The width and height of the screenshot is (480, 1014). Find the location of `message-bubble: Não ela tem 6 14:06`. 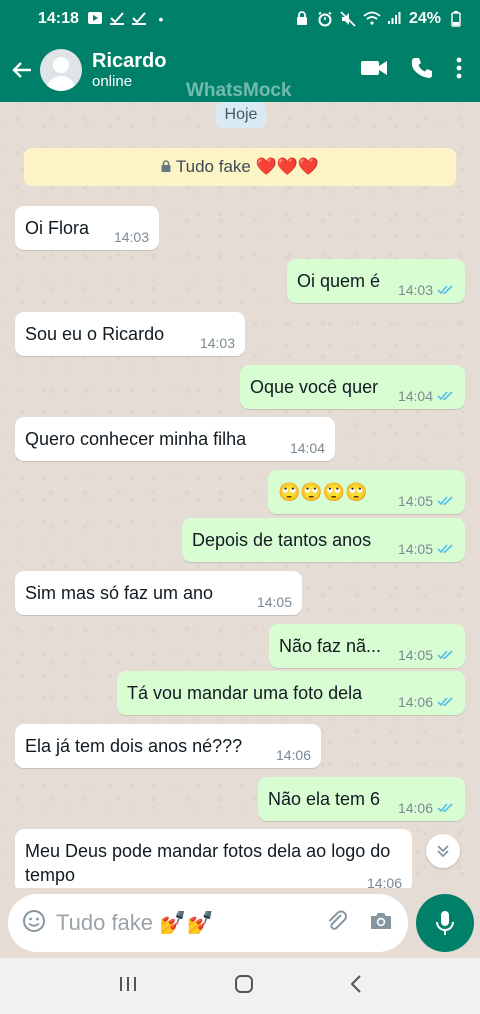

message-bubble: Não ela tem 6 14:06 is located at coordinates (361, 799).